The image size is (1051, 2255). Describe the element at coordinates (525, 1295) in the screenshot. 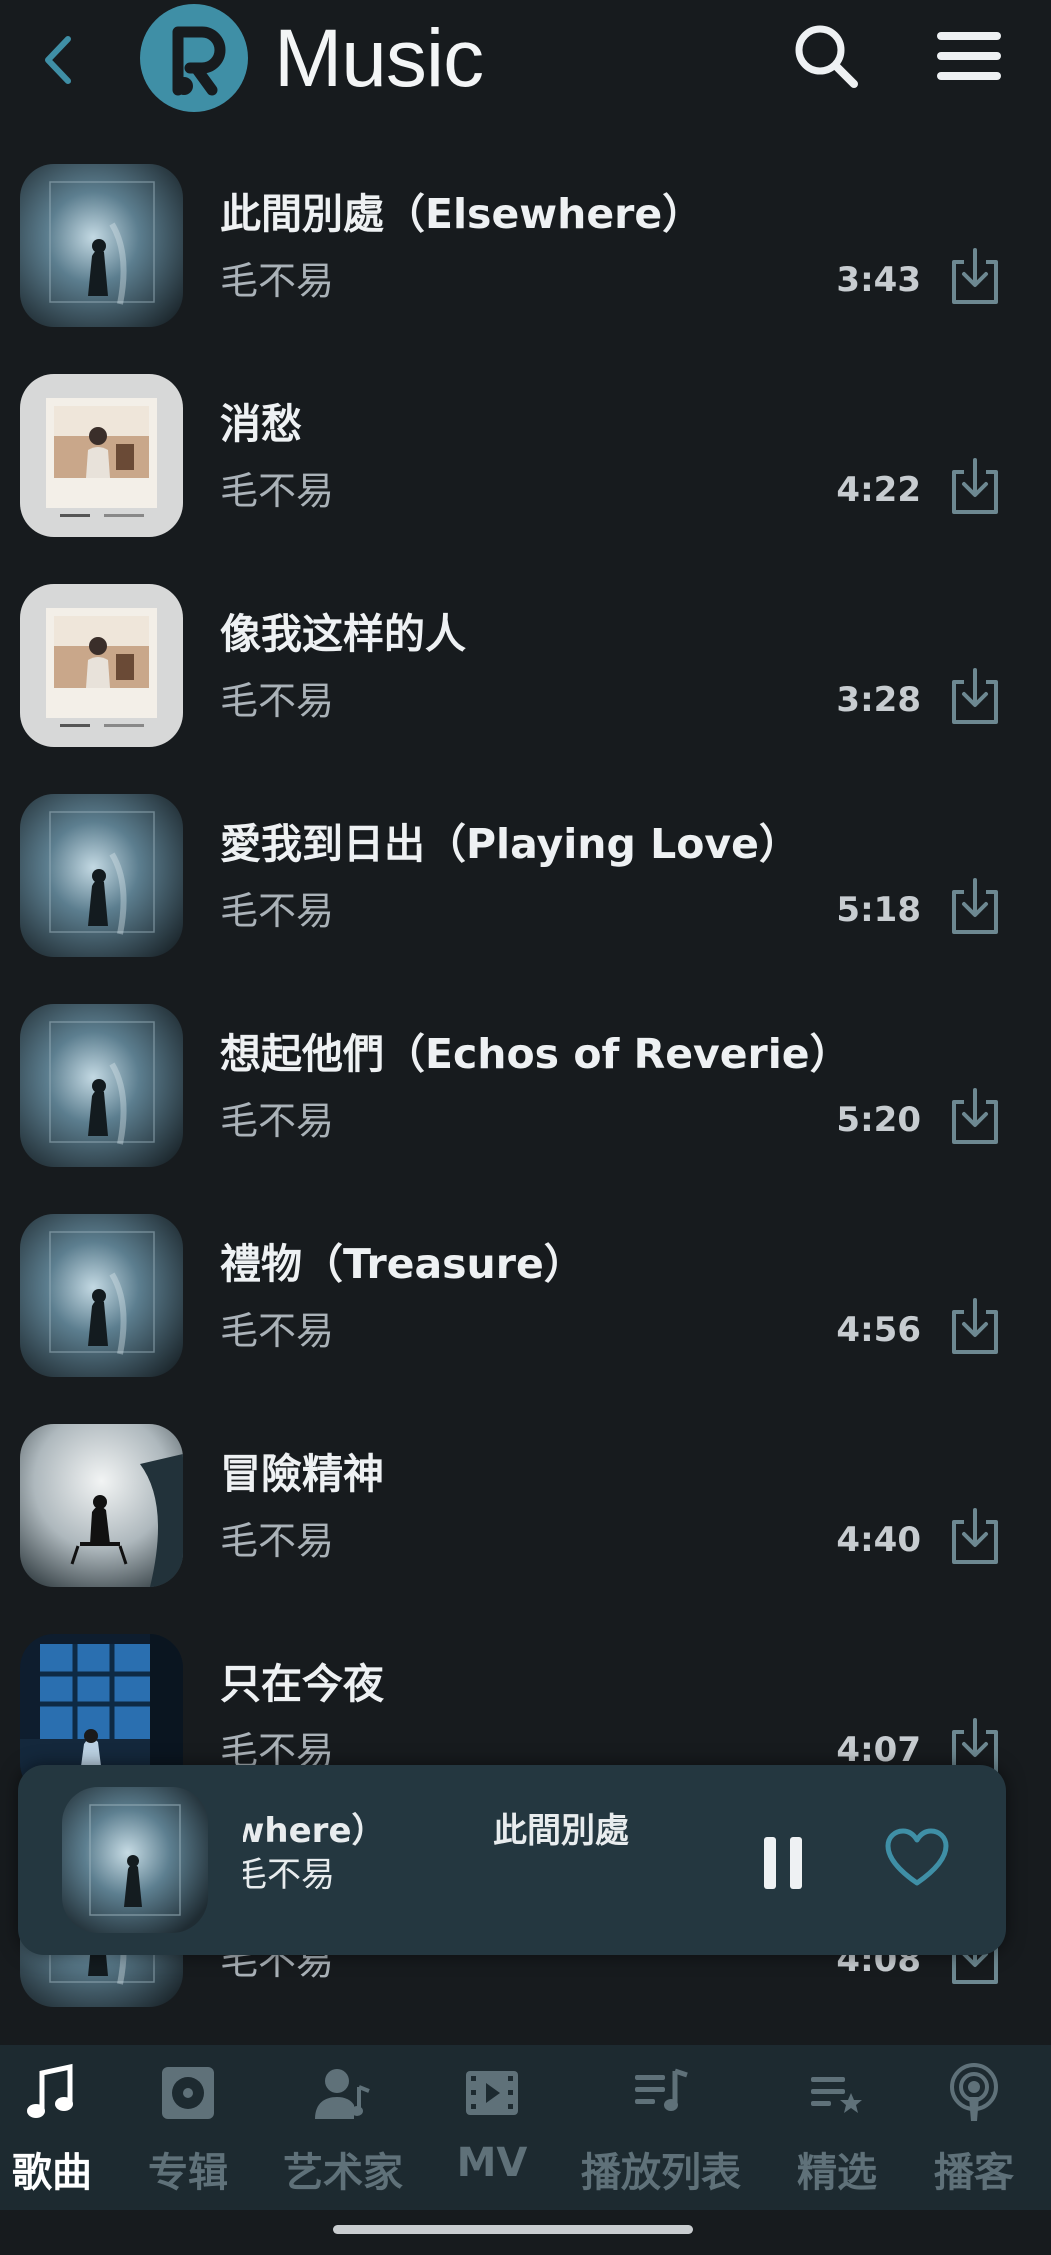

I see `song-row: 禮物（Treasure） 毛不易 4:56` at that location.